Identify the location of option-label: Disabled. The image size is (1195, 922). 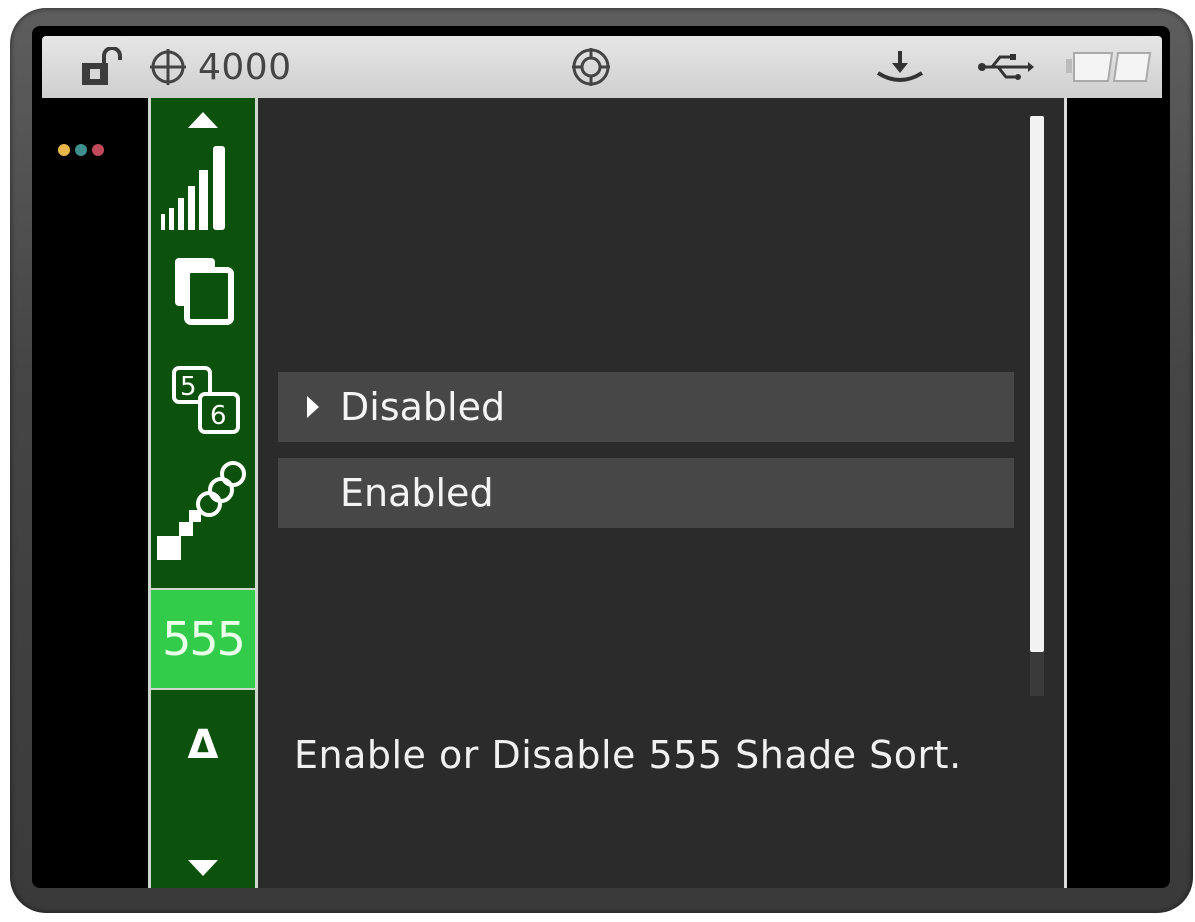
(423, 407).